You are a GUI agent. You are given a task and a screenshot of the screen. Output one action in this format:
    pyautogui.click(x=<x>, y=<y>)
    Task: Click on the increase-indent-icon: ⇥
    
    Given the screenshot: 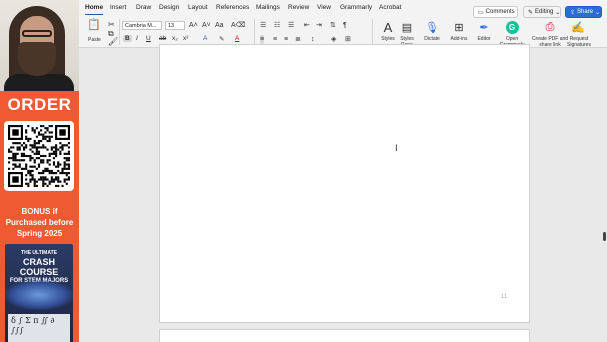 What is the action you would take?
    pyautogui.click(x=319, y=25)
    